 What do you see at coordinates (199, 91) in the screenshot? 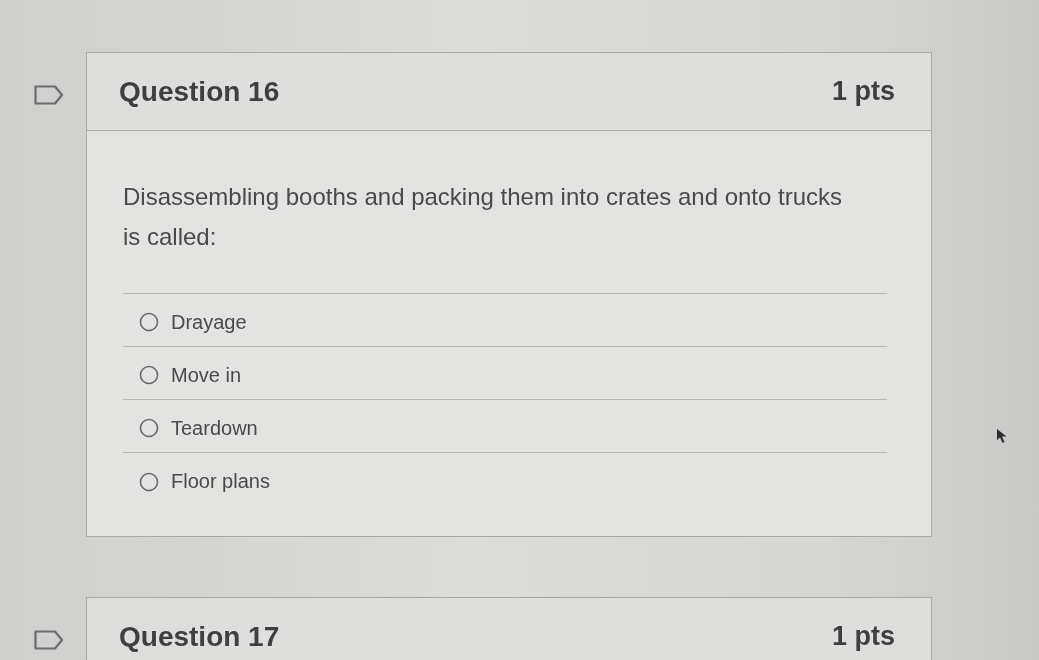
I see `question-title: Question 16` at bounding box center [199, 91].